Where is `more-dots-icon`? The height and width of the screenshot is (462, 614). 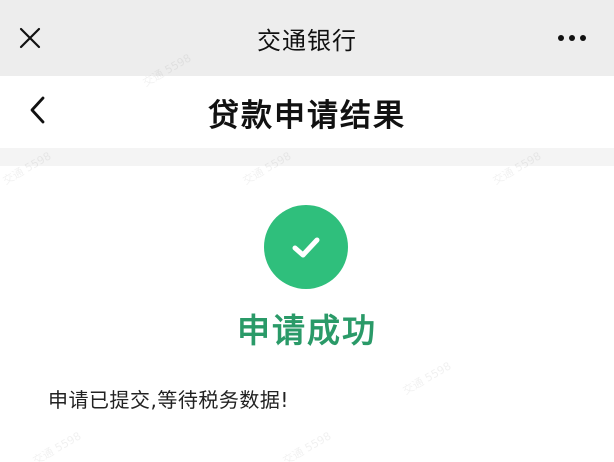 more-dots-icon is located at coordinates (561, 38).